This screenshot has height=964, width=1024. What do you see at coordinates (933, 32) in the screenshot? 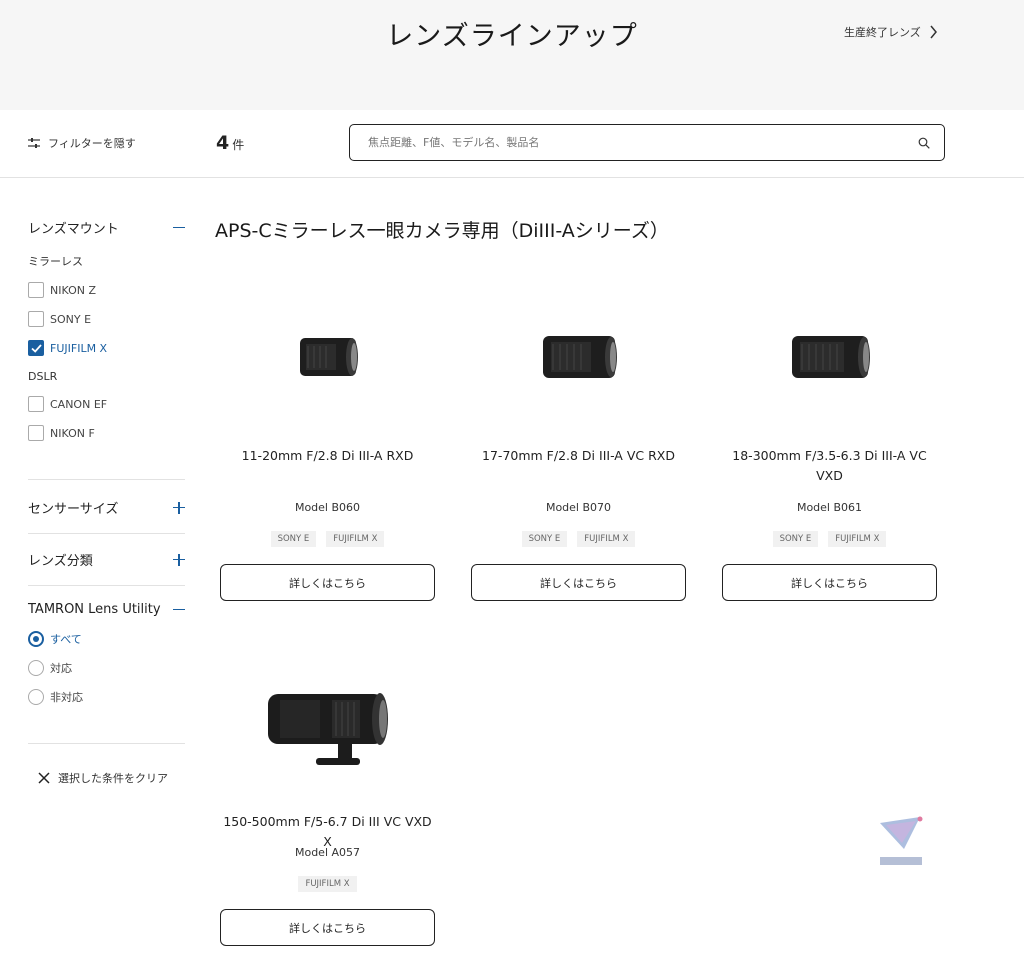
I see `chevron-right-icon` at bounding box center [933, 32].